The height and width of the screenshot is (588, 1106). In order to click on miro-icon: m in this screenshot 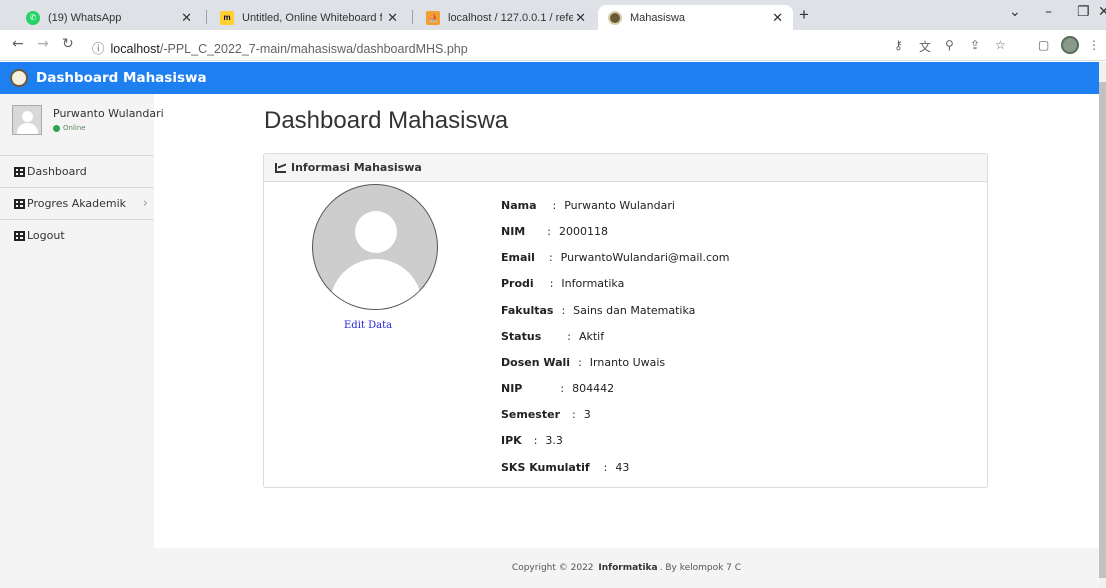, I will do `click(227, 17)`.